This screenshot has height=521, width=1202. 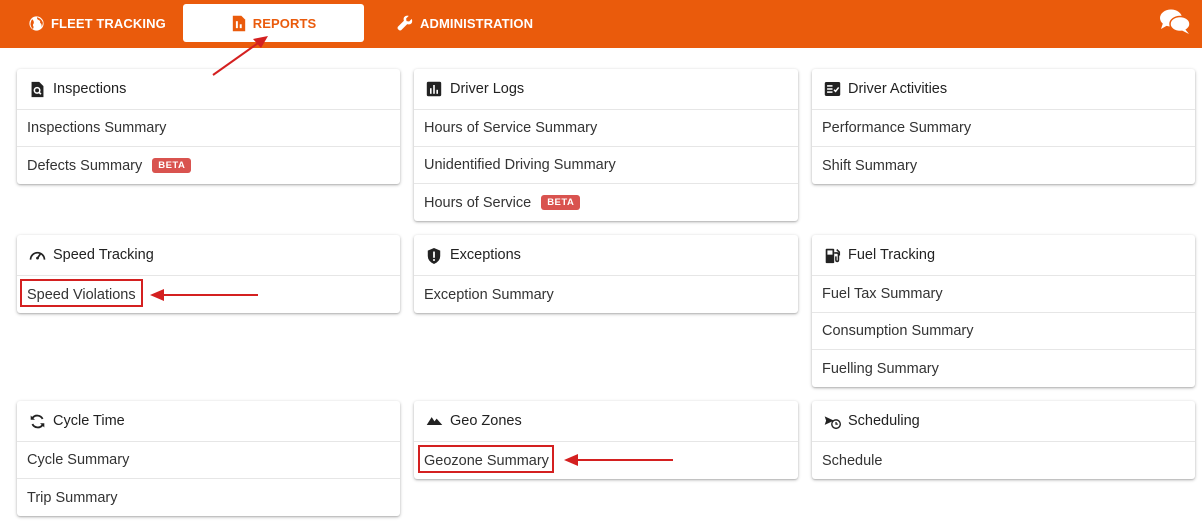 What do you see at coordinates (852, 460) in the screenshot?
I see `report-link-label: Schedule` at bounding box center [852, 460].